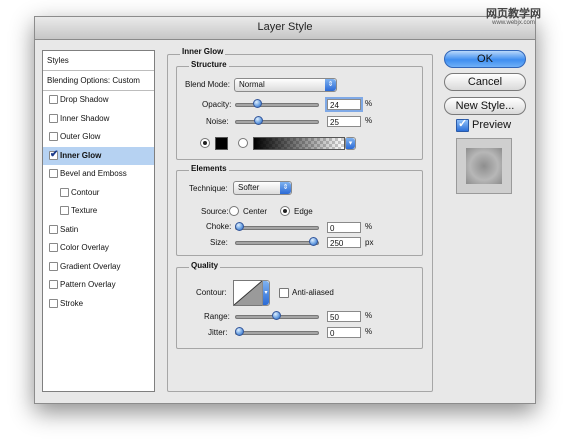 The image size is (568, 448). Describe the element at coordinates (485, 59) in the screenshot. I see `ok-button: OK` at that location.